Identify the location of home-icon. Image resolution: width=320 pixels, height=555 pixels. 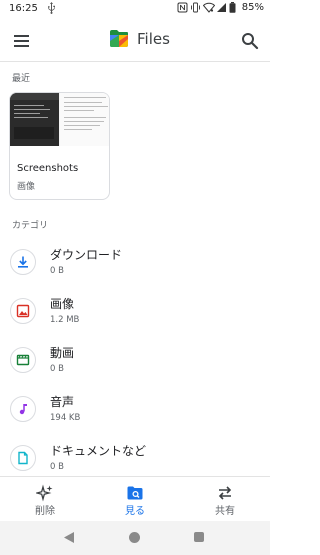
(134, 537).